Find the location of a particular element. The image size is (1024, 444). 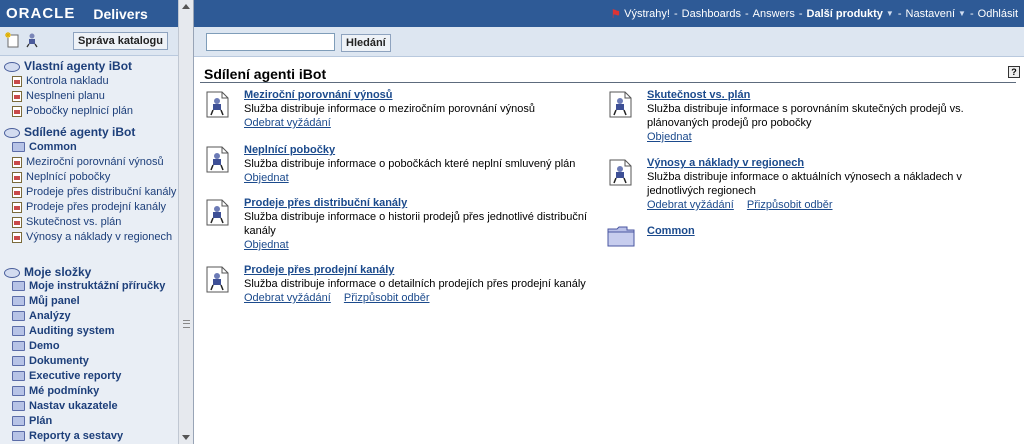

more-products-menu: Další produkty is located at coordinates (845, 14).